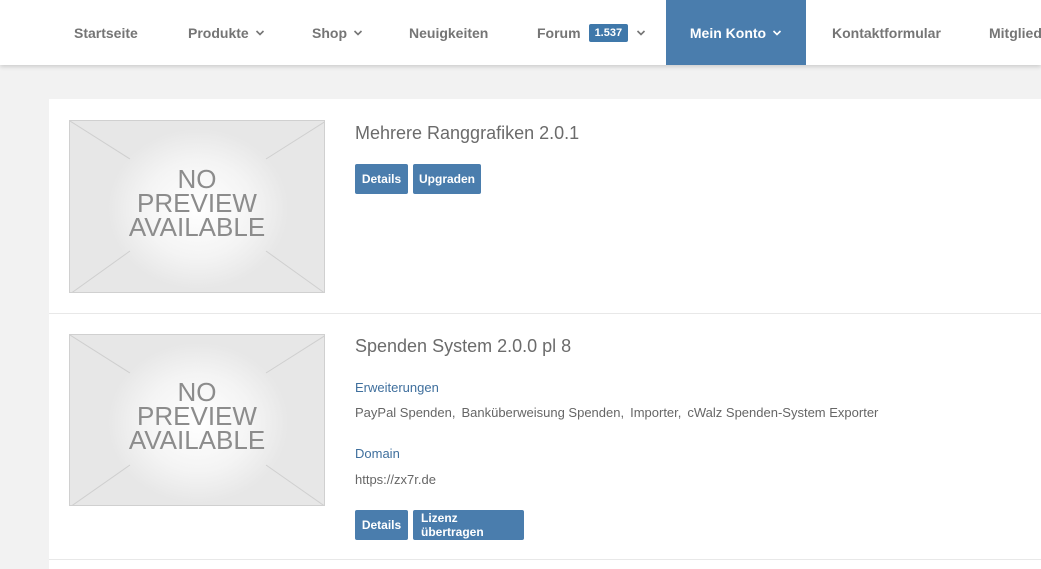 The image size is (1041, 569). Describe the element at coordinates (543, 412) in the screenshot. I see `extension-item: Banküberweisung Spenden,` at that location.